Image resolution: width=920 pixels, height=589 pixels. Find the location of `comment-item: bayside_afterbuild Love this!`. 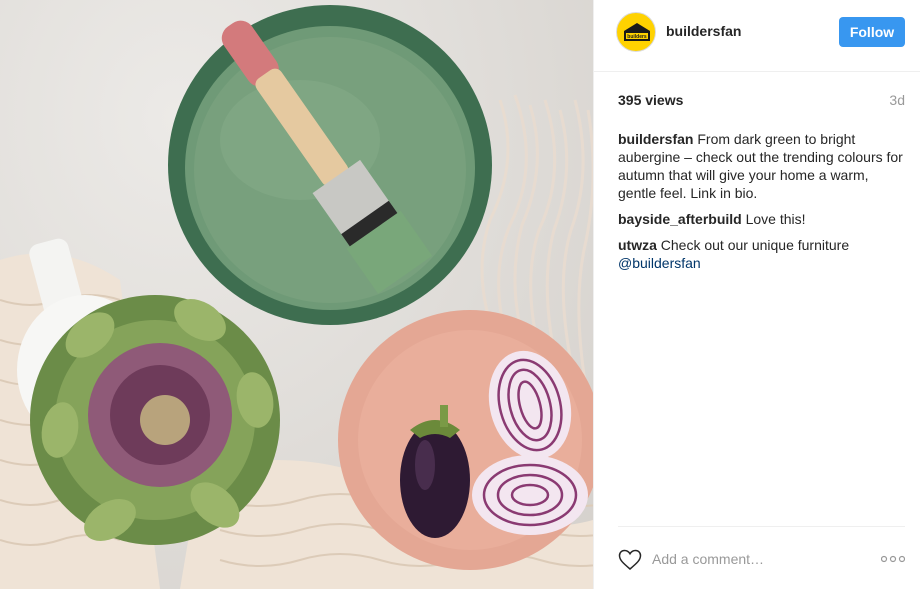

comment-item: bayside_afterbuild Love this! is located at coordinates (763, 219).